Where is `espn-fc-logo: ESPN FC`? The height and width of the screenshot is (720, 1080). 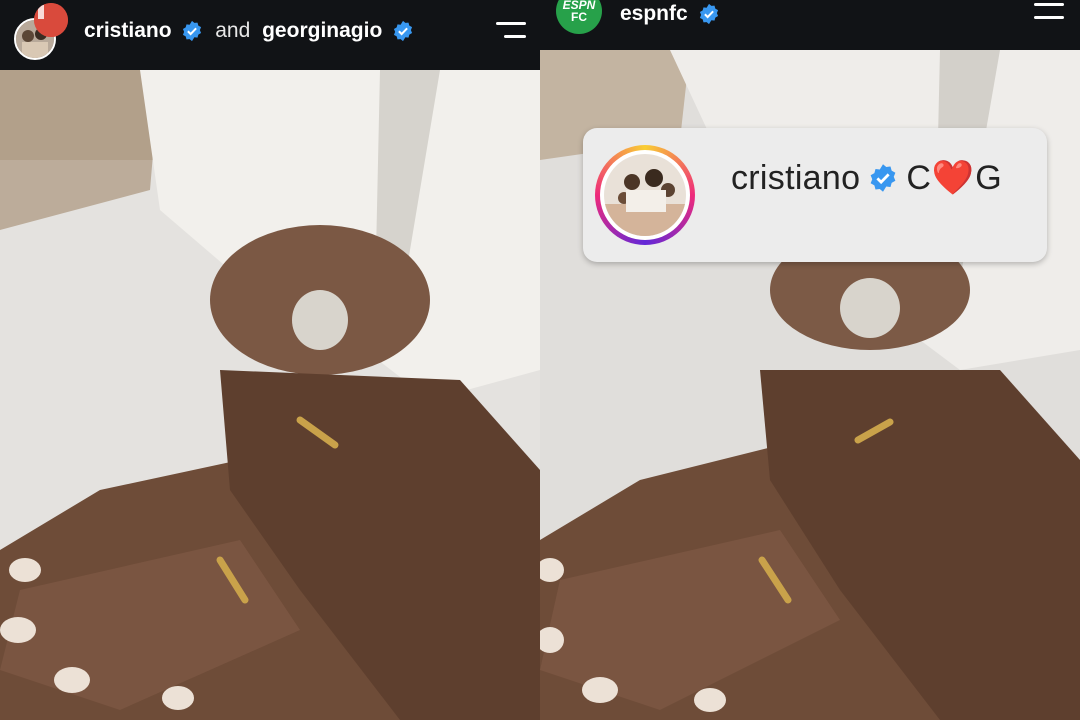
espn-fc-logo: ESPN FC is located at coordinates (579, 17).